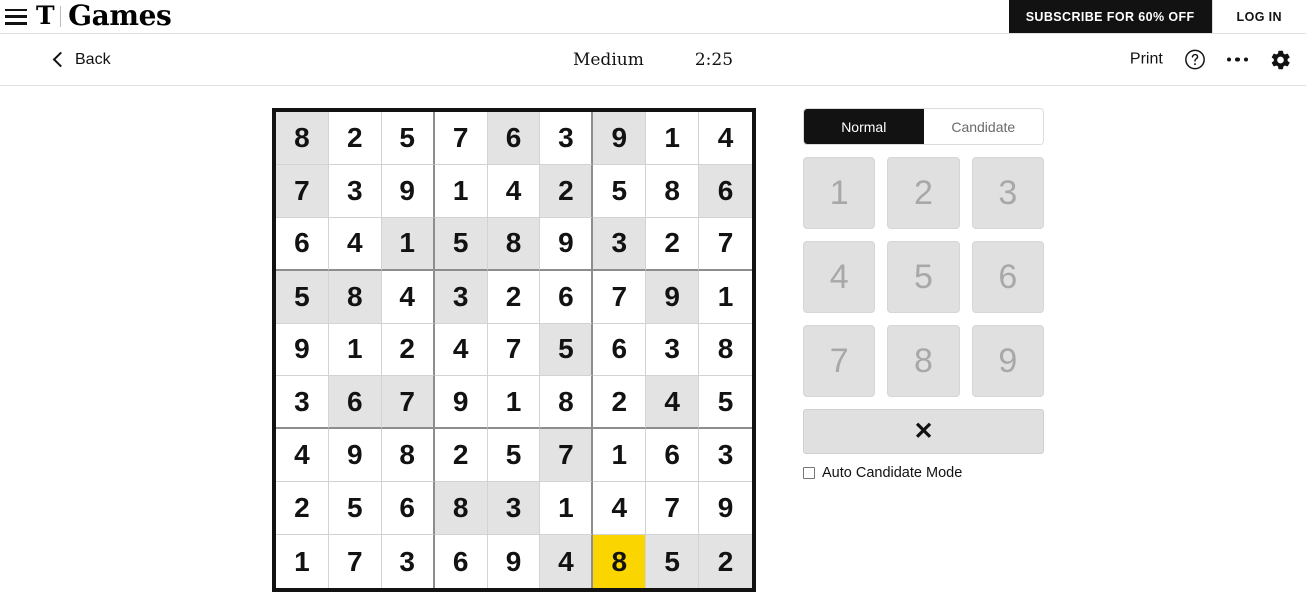  I want to click on sudoku-cell-r3c2: 4, so click(355, 244).